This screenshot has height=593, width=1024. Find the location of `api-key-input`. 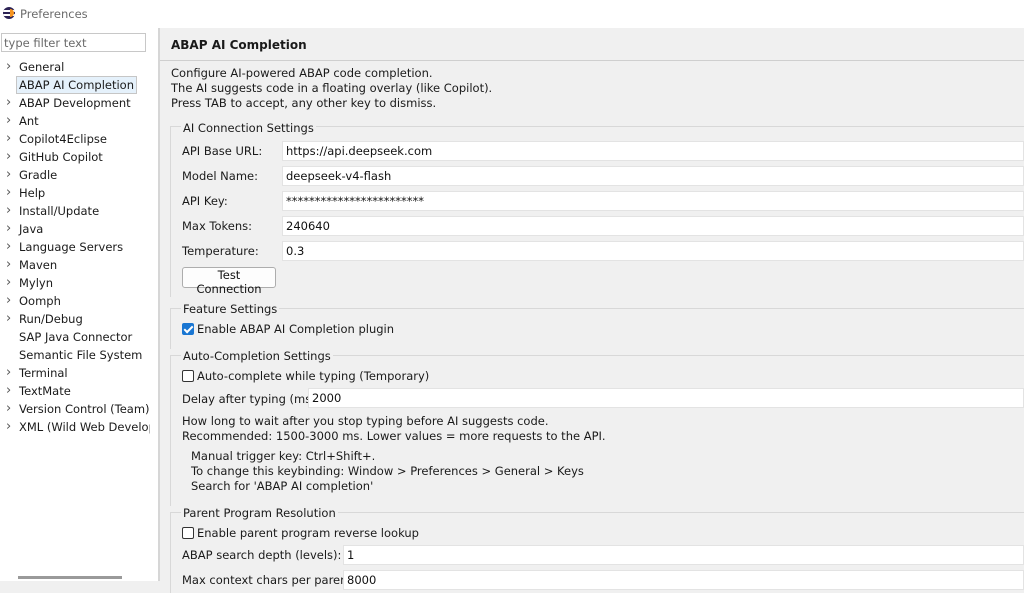

api-key-input is located at coordinates (649, 201).